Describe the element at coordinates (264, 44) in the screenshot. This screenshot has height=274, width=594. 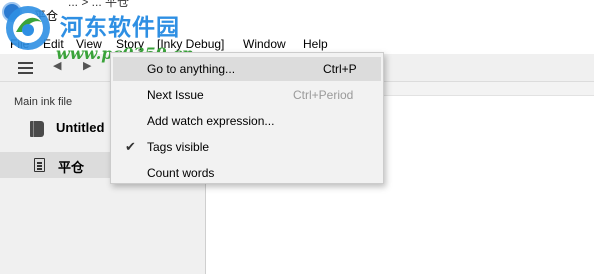
I see `menu-window: Window` at that location.